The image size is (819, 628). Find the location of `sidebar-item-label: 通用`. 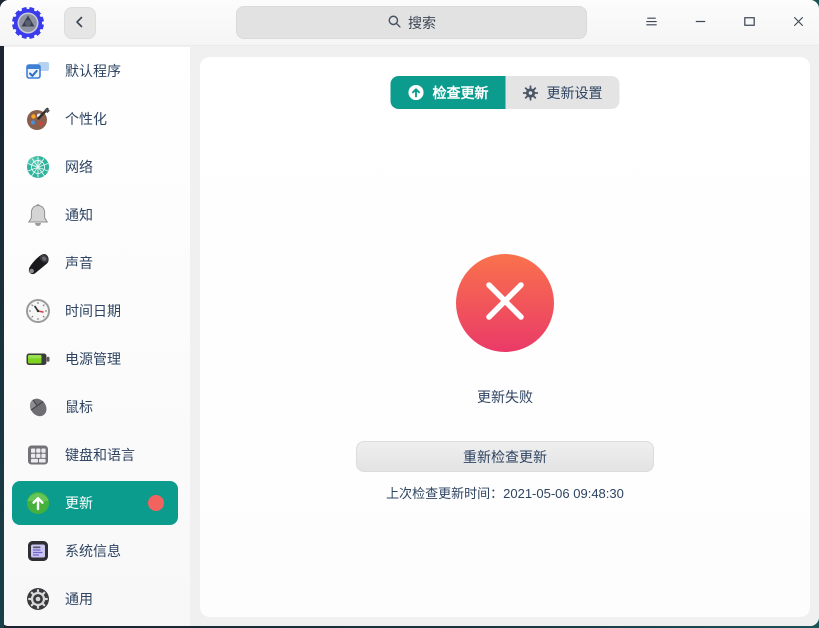

sidebar-item-label: 通用 is located at coordinates (79, 599).